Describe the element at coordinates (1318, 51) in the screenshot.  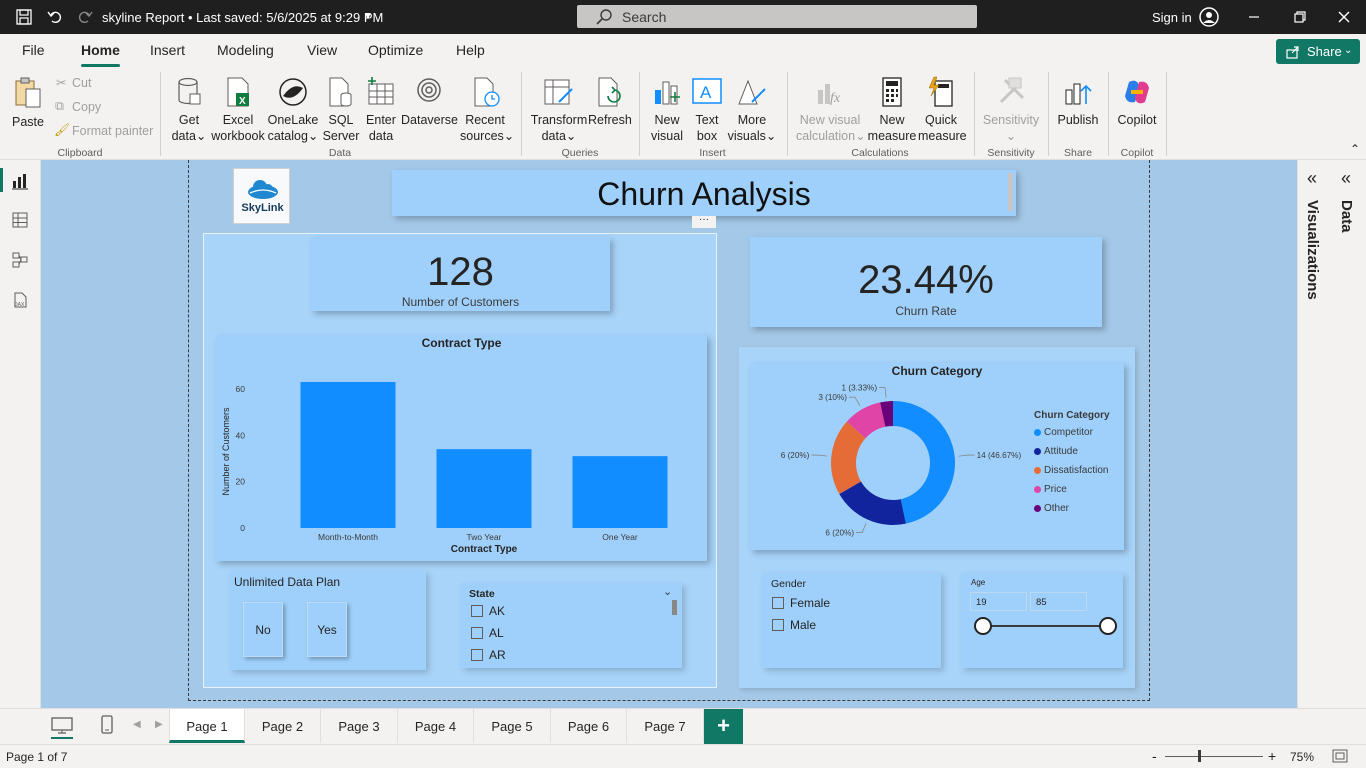
I see `share-button: Share ⌄` at that location.